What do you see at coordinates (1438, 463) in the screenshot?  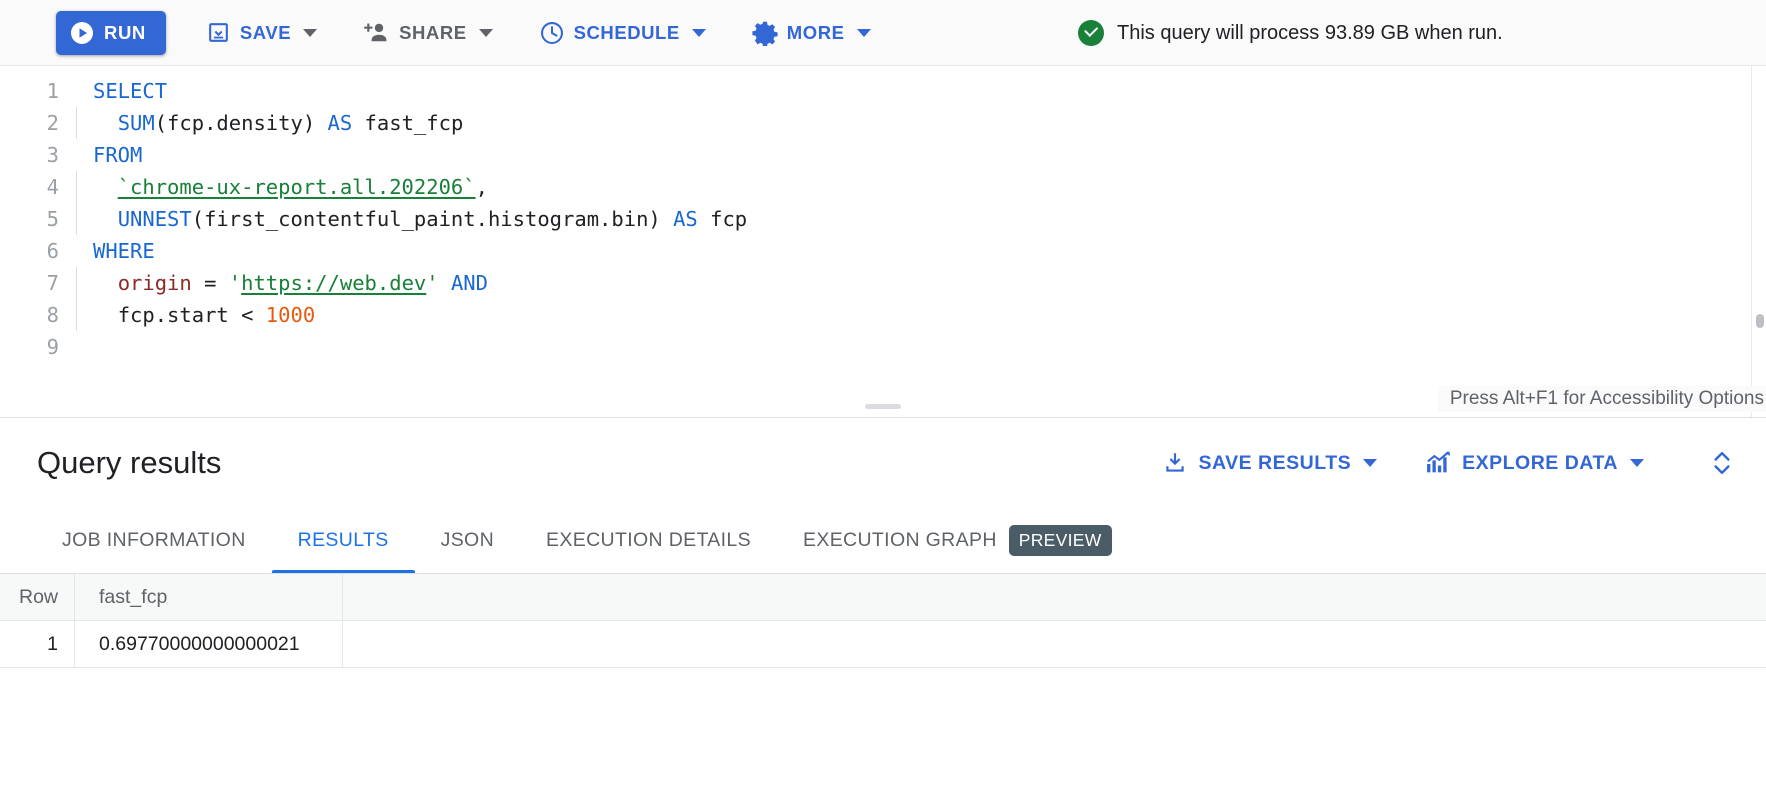 I see `chart-icon` at bounding box center [1438, 463].